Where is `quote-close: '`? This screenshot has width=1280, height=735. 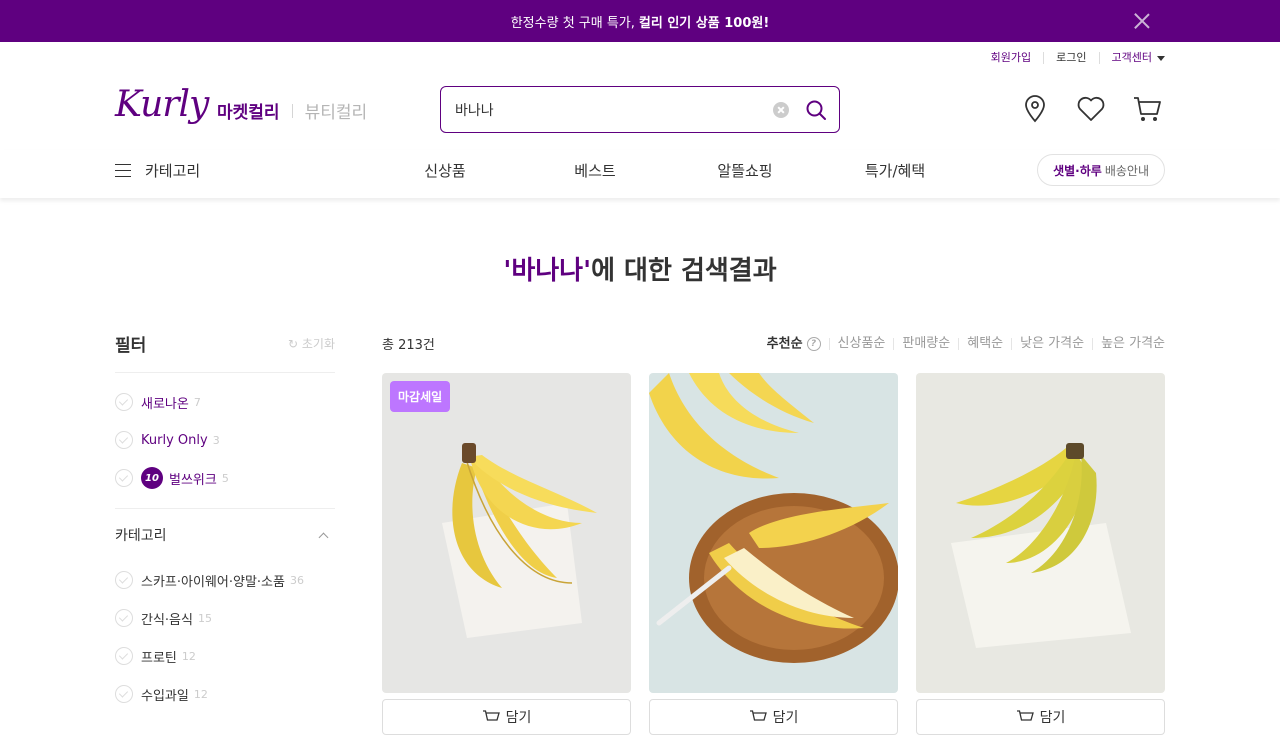
quote-close: ' is located at coordinates (587, 271).